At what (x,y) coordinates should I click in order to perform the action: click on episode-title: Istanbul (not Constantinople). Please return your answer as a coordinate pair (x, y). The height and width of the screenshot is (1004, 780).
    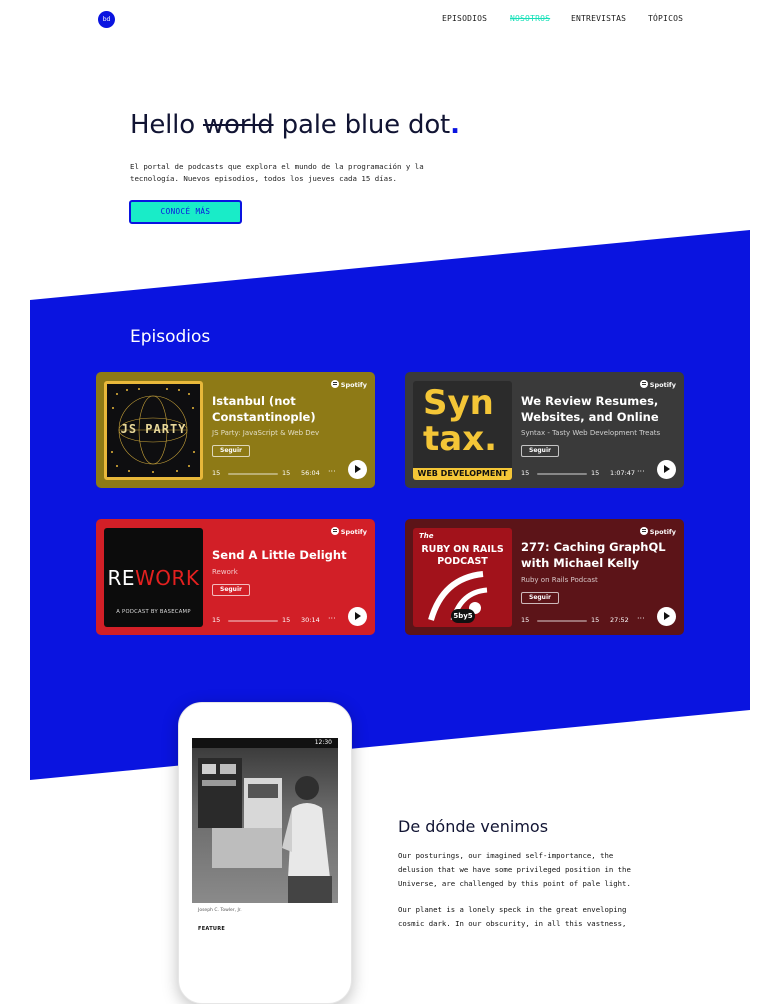
    Looking at the image, I should click on (287, 409).